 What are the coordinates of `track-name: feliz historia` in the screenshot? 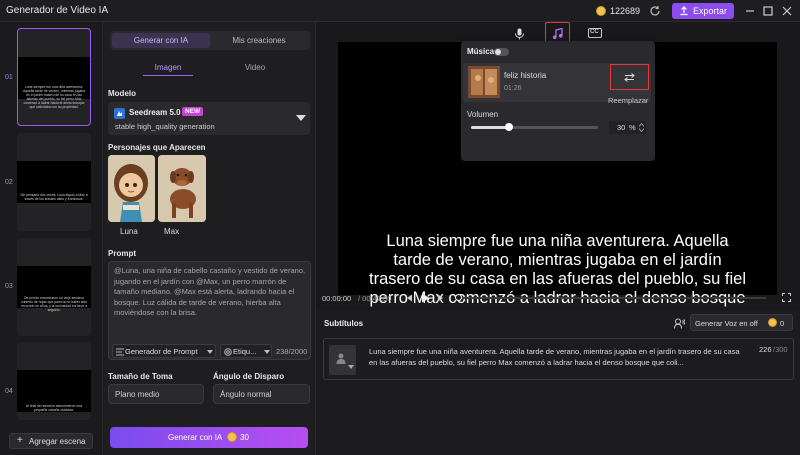 It's located at (525, 75).